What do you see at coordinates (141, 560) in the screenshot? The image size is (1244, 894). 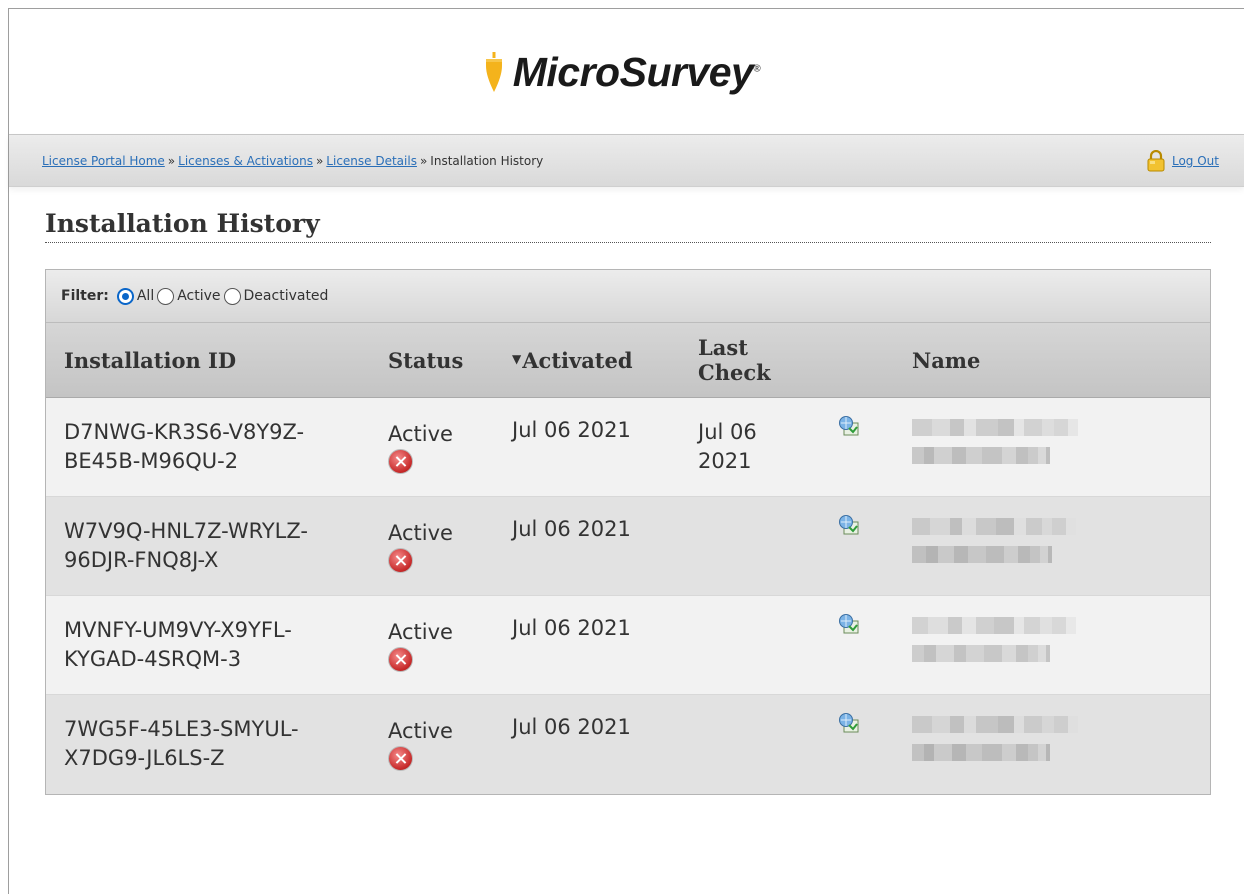 I see `installation-id-line2: 96DJR-FNQ8J-X` at bounding box center [141, 560].